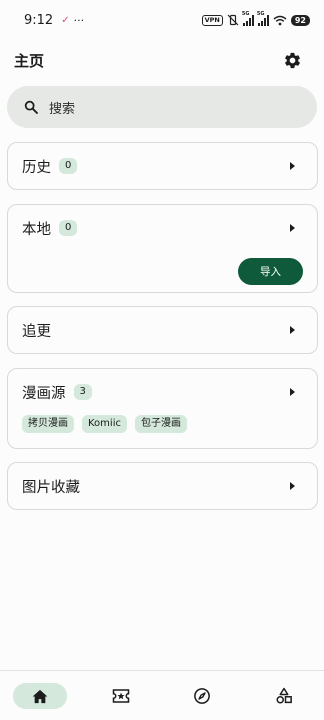 This screenshot has height=720, width=324. What do you see at coordinates (68, 166) in the screenshot?
I see `history-count-badge: 0` at bounding box center [68, 166].